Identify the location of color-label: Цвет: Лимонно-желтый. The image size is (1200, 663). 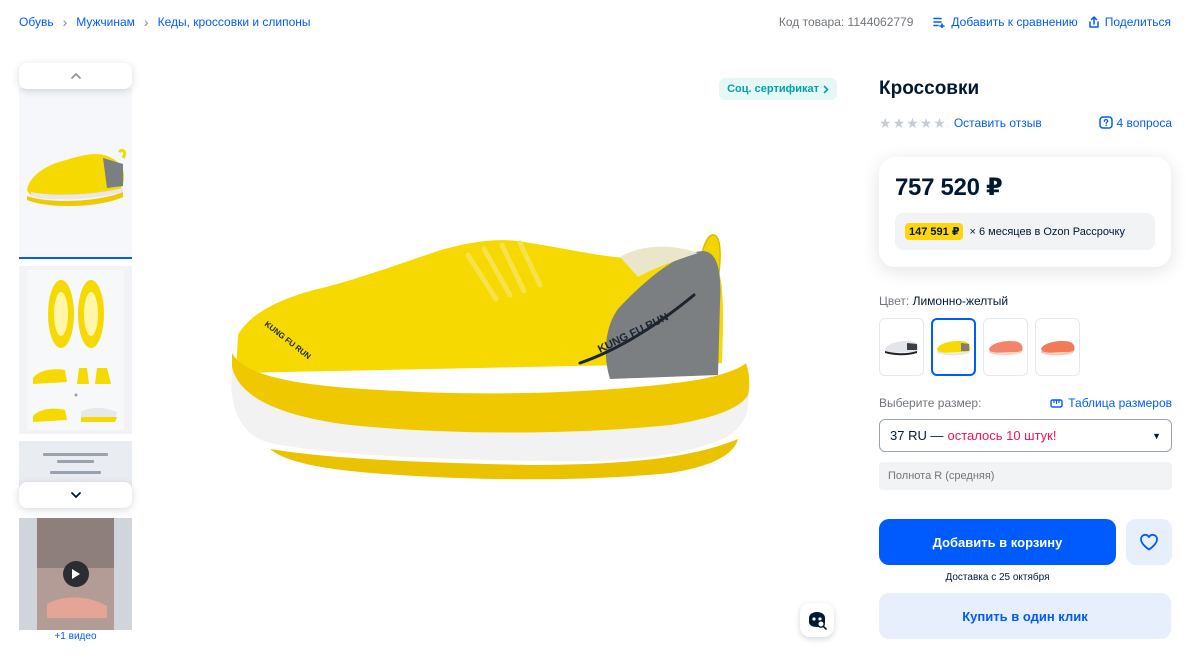
(1025, 301).